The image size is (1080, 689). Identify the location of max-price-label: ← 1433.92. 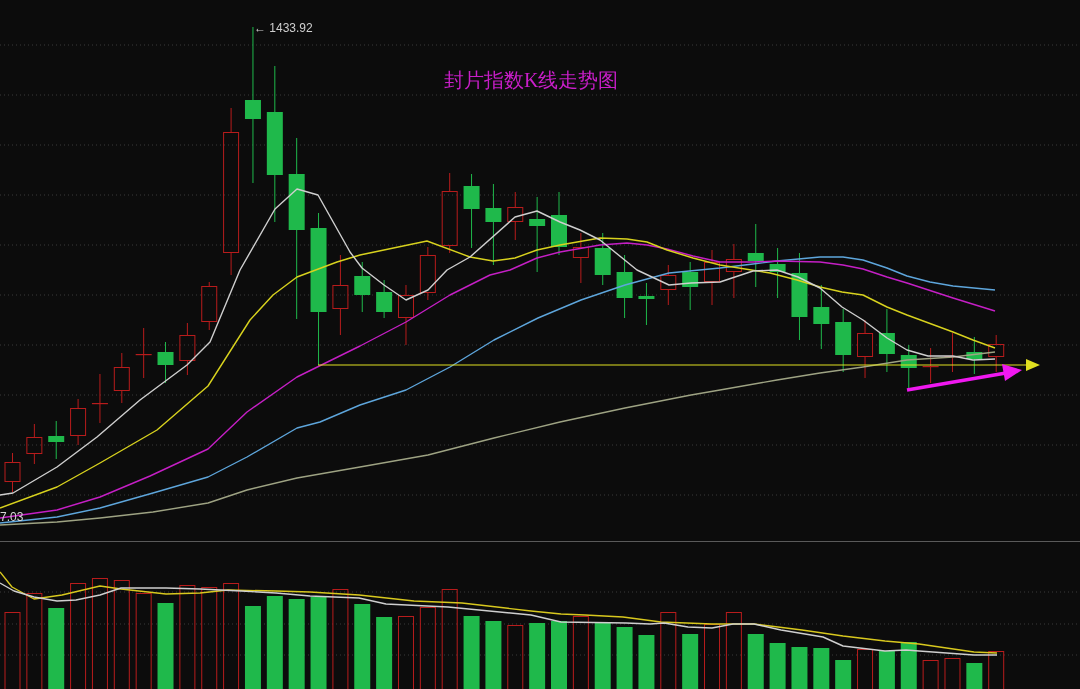
(283, 28).